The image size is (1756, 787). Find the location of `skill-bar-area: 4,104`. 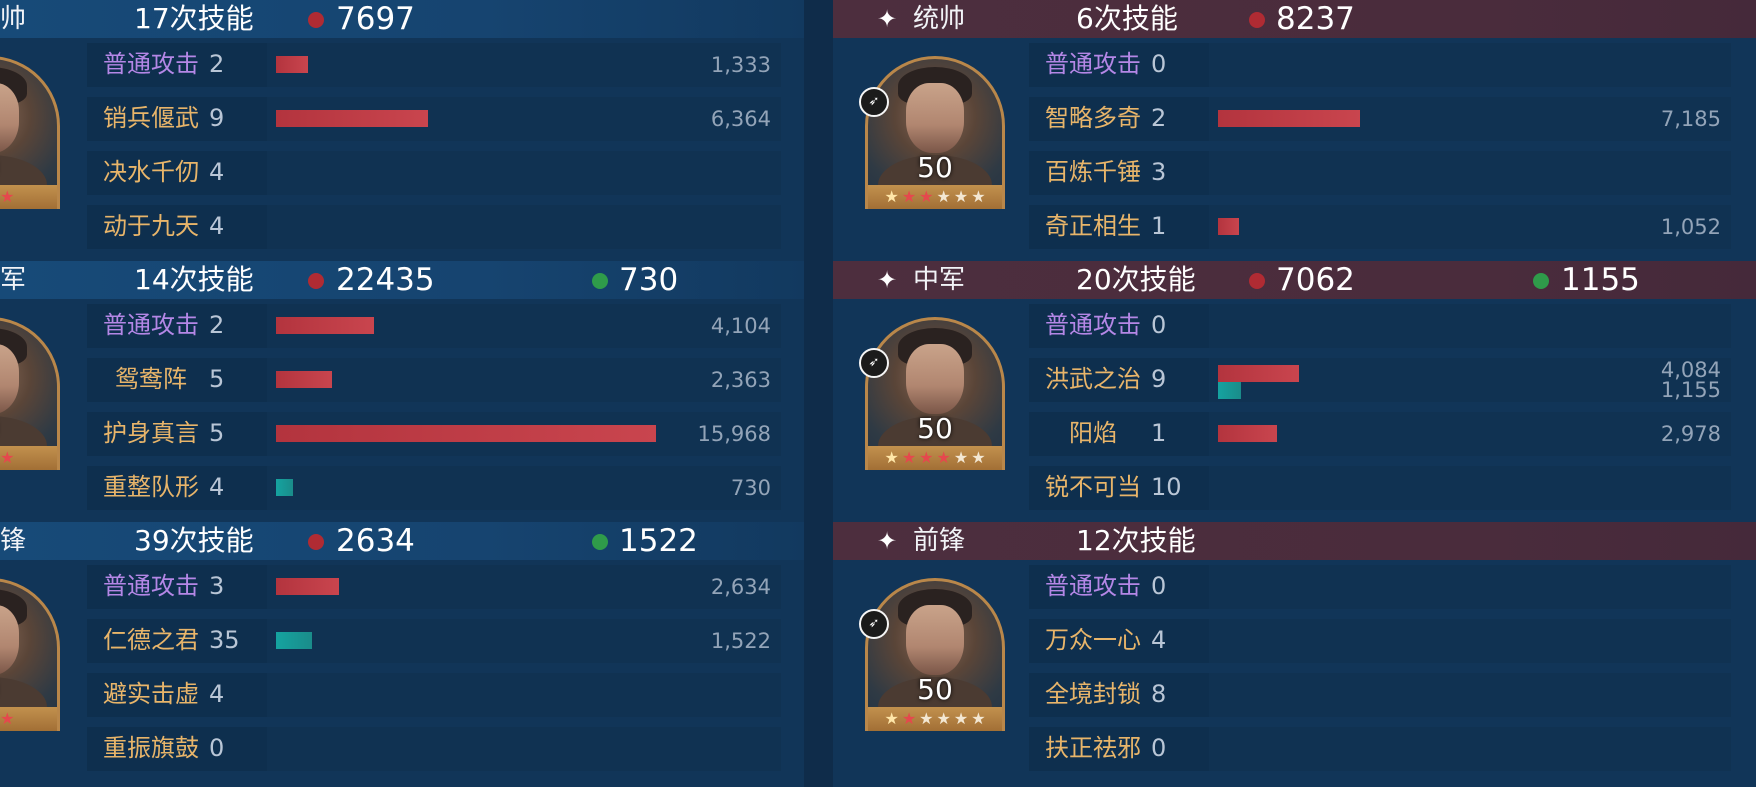

skill-bar-area: 4,104 is located at coordinates (524, 326).